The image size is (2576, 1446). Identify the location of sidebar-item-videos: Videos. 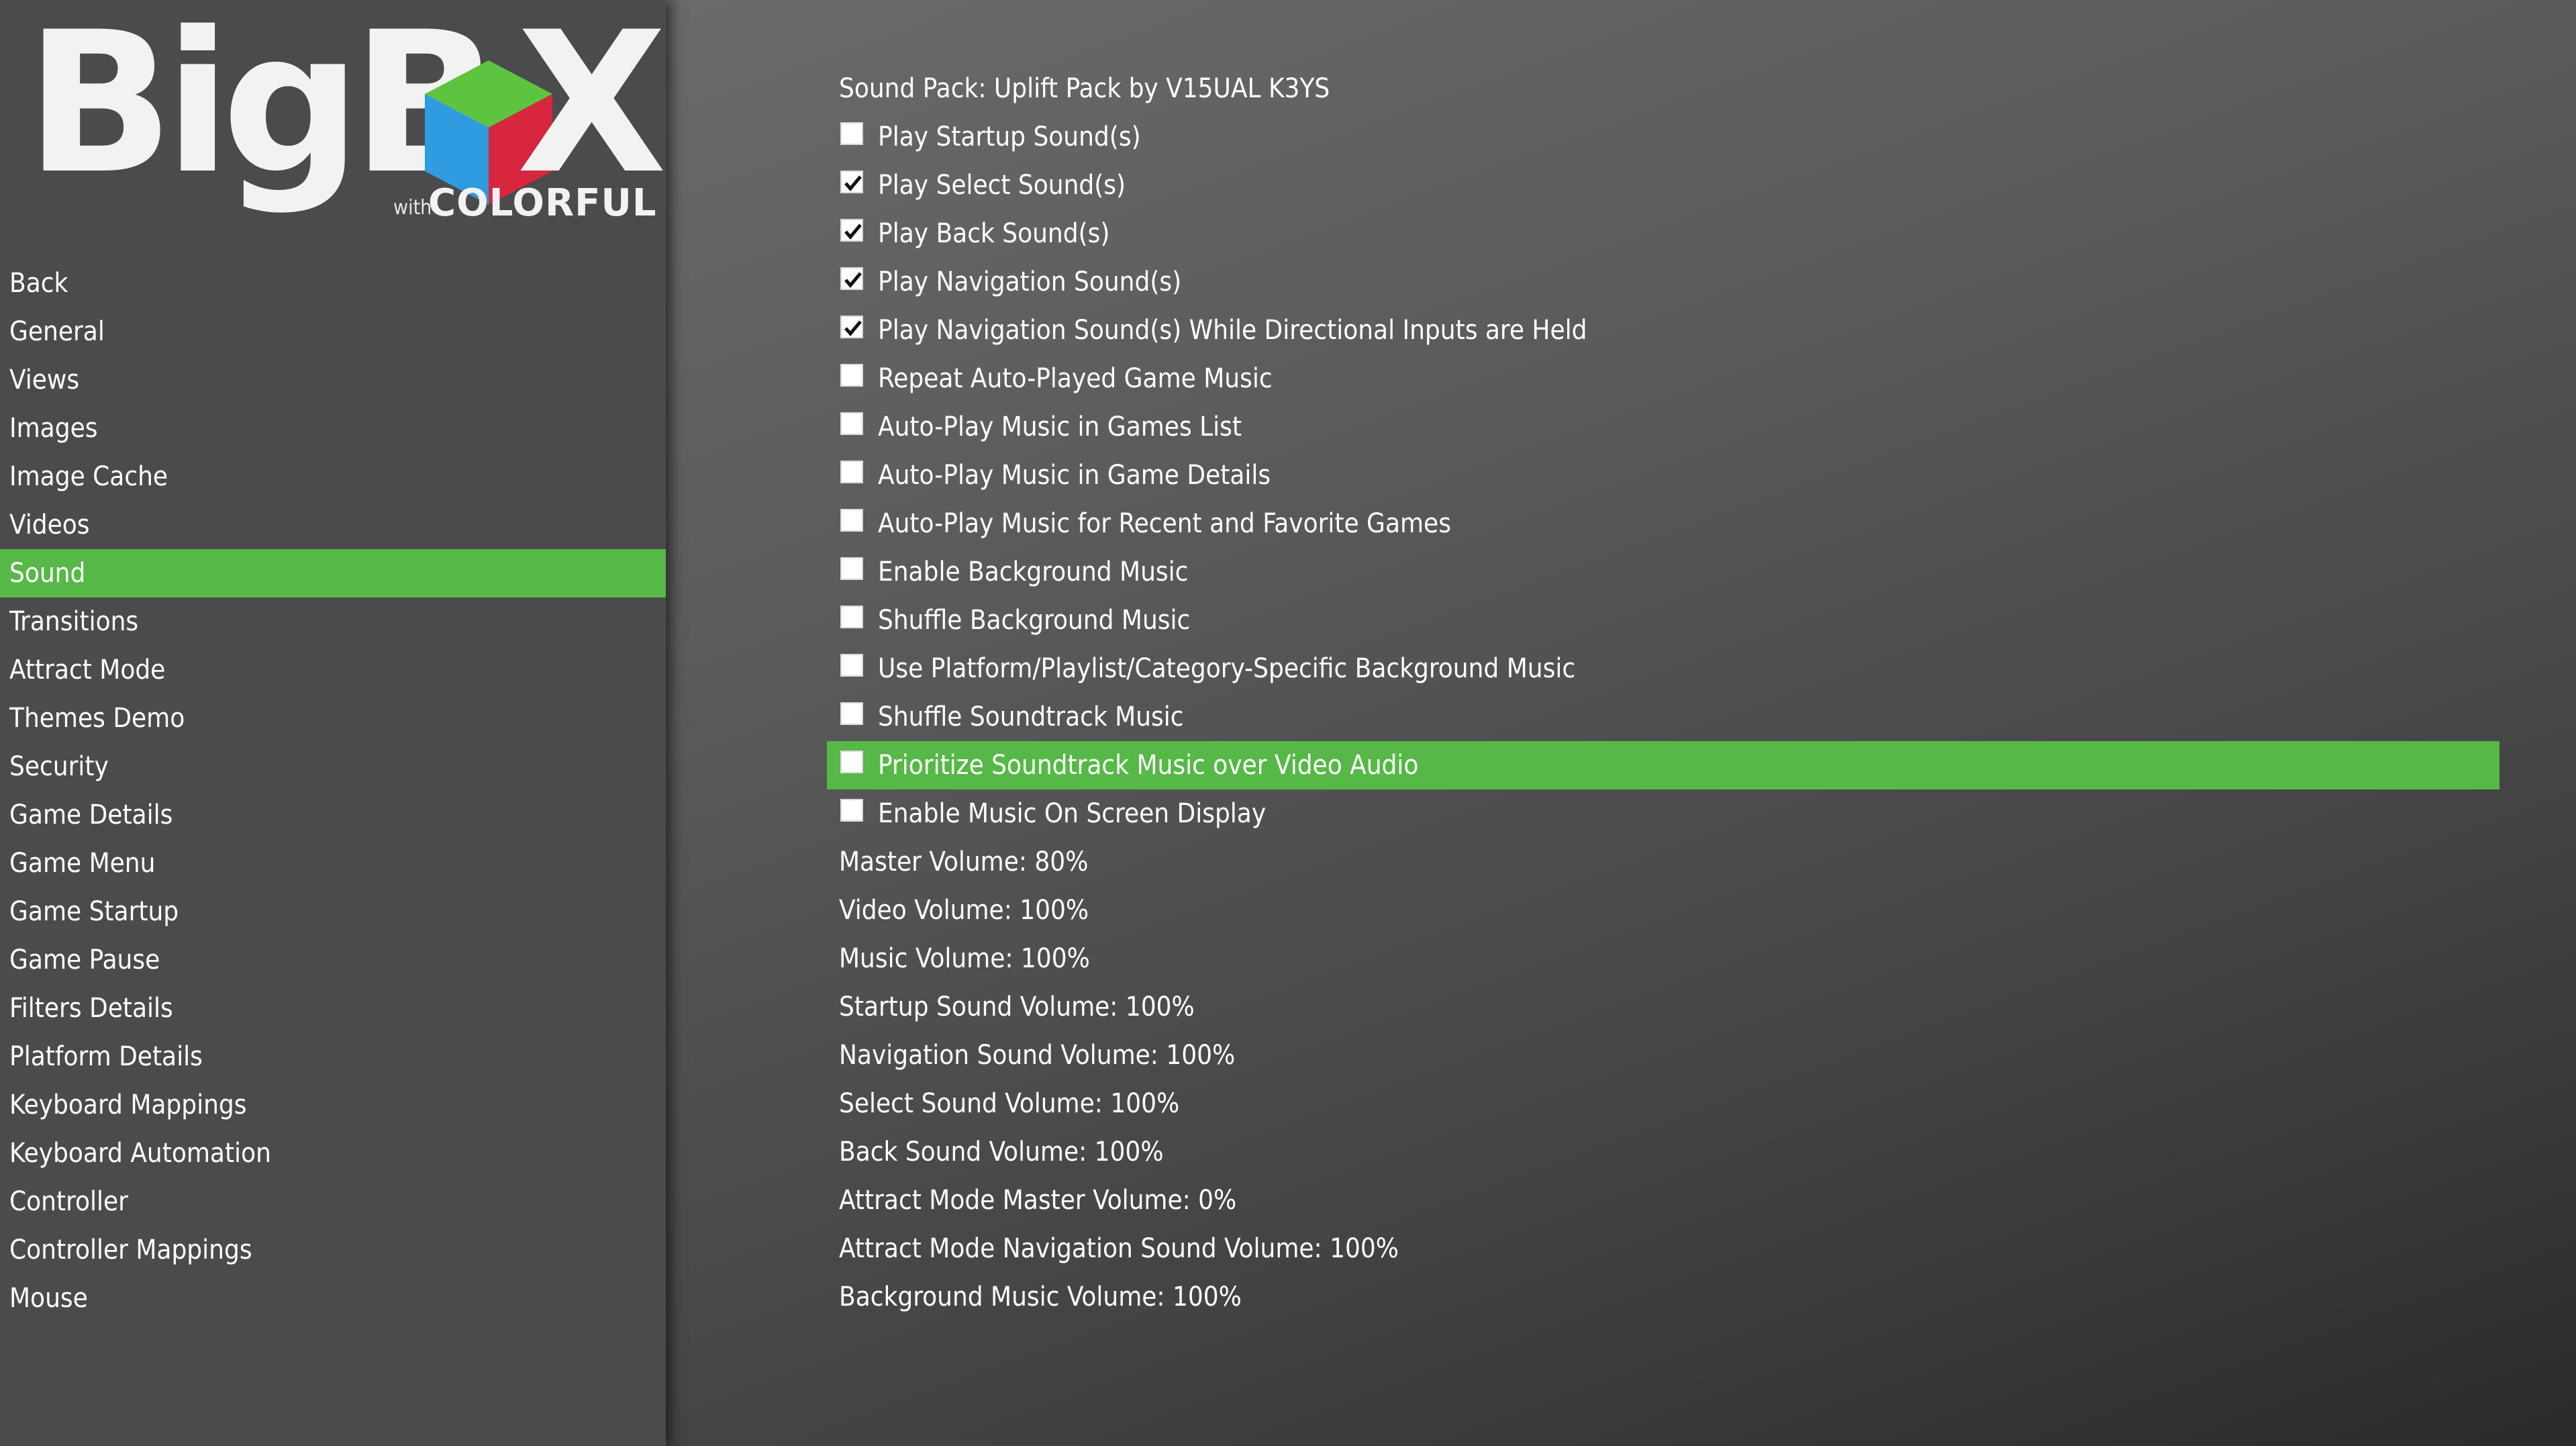
(333, 525).